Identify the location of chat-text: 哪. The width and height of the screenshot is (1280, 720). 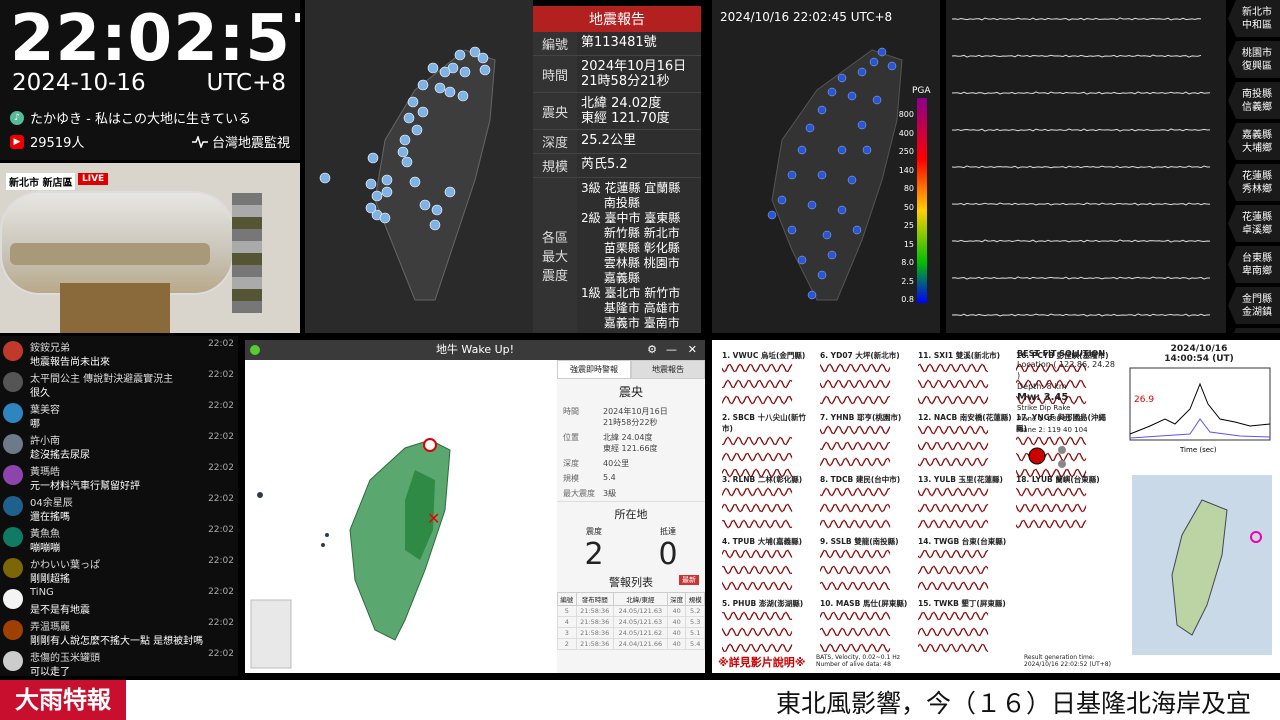
(35, 424).